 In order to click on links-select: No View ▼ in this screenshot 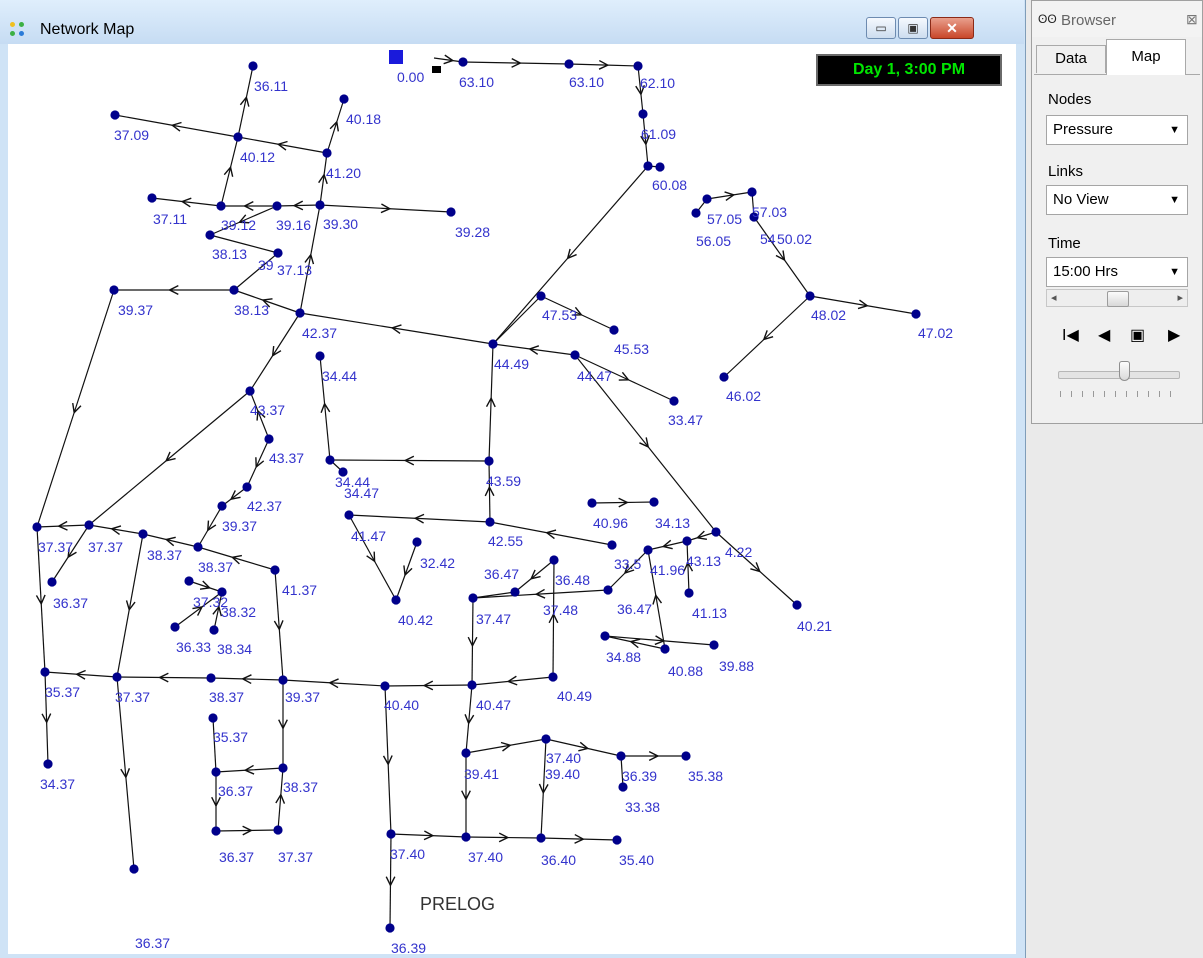, I will do `click(1117, 200)`.